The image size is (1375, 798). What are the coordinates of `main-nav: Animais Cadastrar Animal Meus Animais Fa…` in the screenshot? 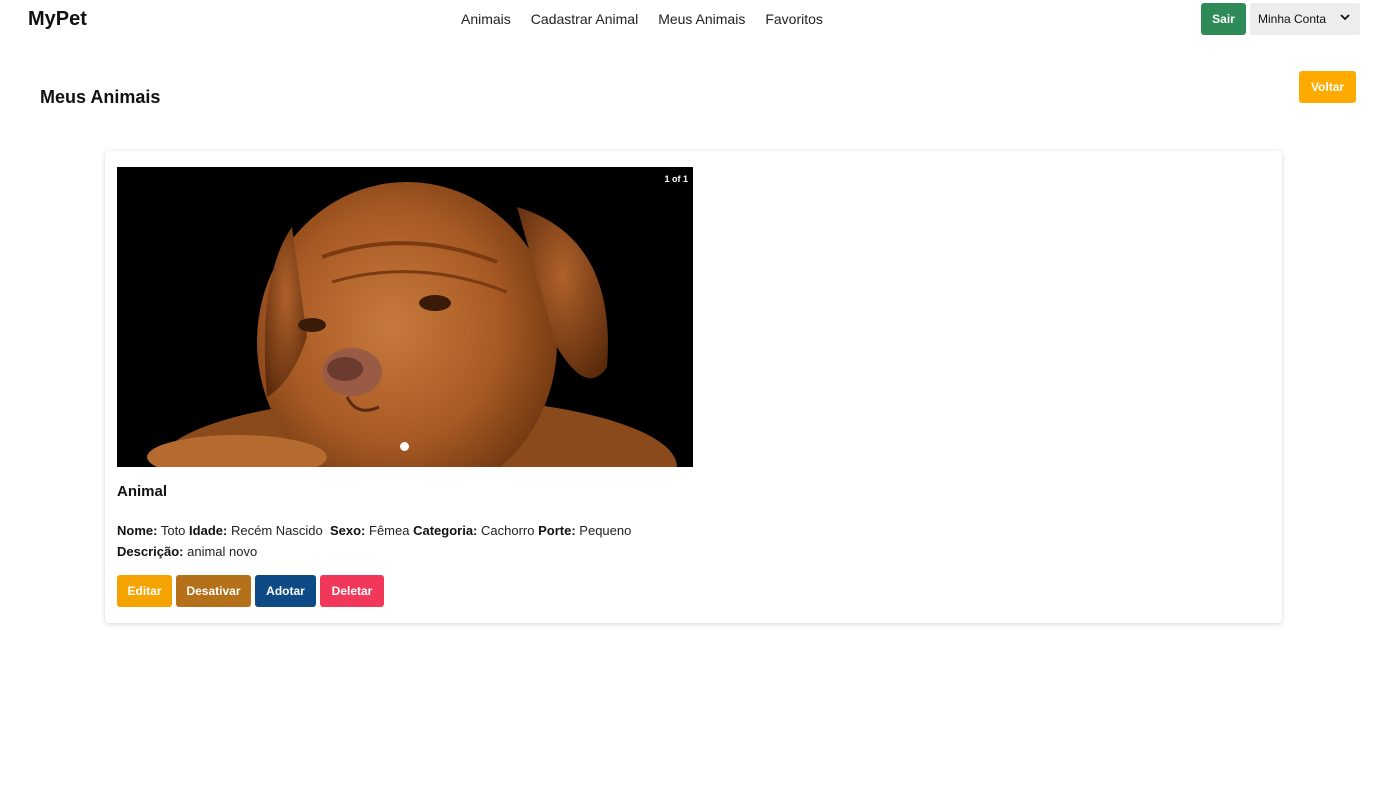 It's located at (642, 19).